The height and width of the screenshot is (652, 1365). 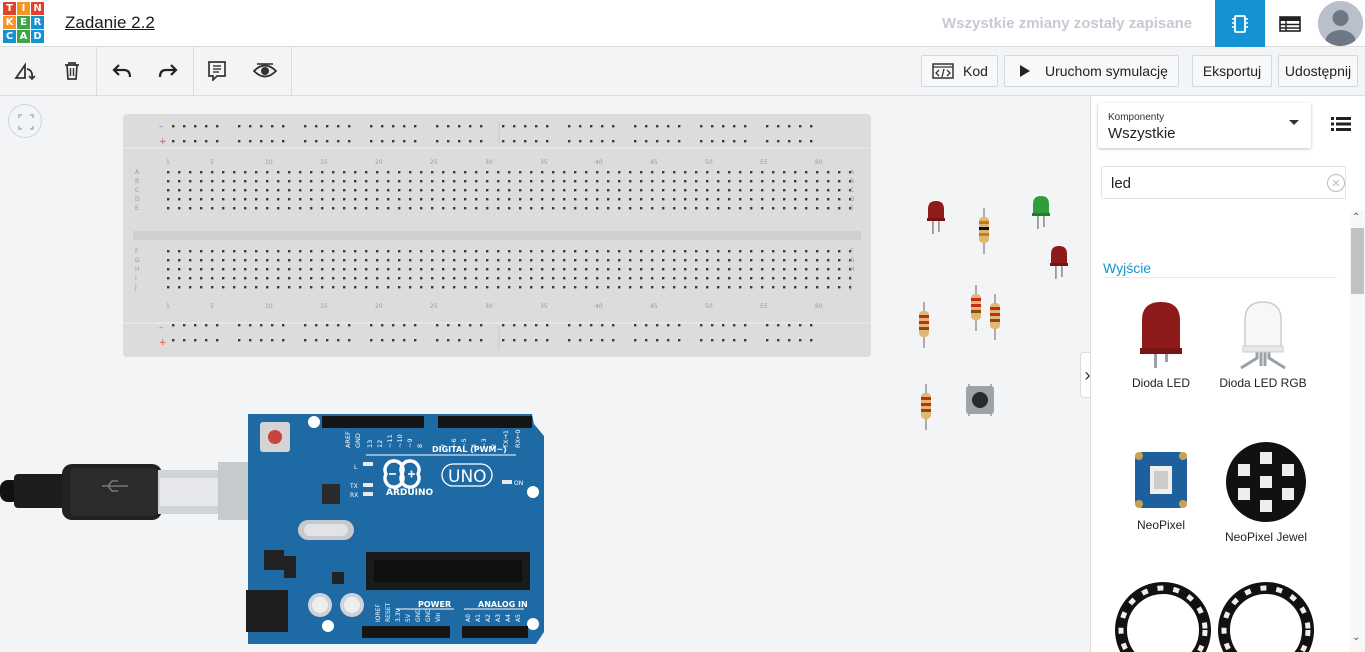 What do you see at coordinates (168, 71) in the screenshot?
I see `redo-button` at bounding box center [168, 71].